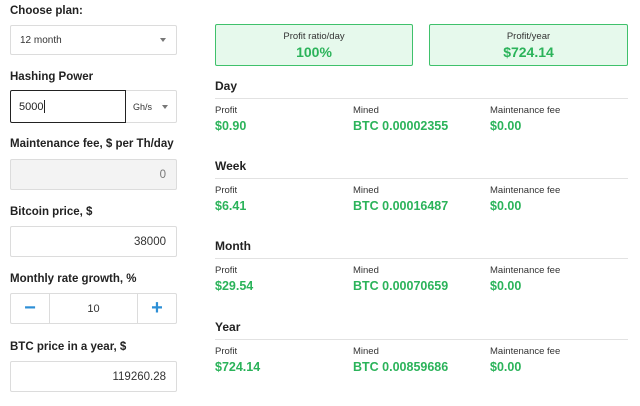 The width and height of the screenshot is (640, 406). Describe the element at coordinates (41, 40) in the screenshot. I see `plan-select-value: 12 month` at that location.